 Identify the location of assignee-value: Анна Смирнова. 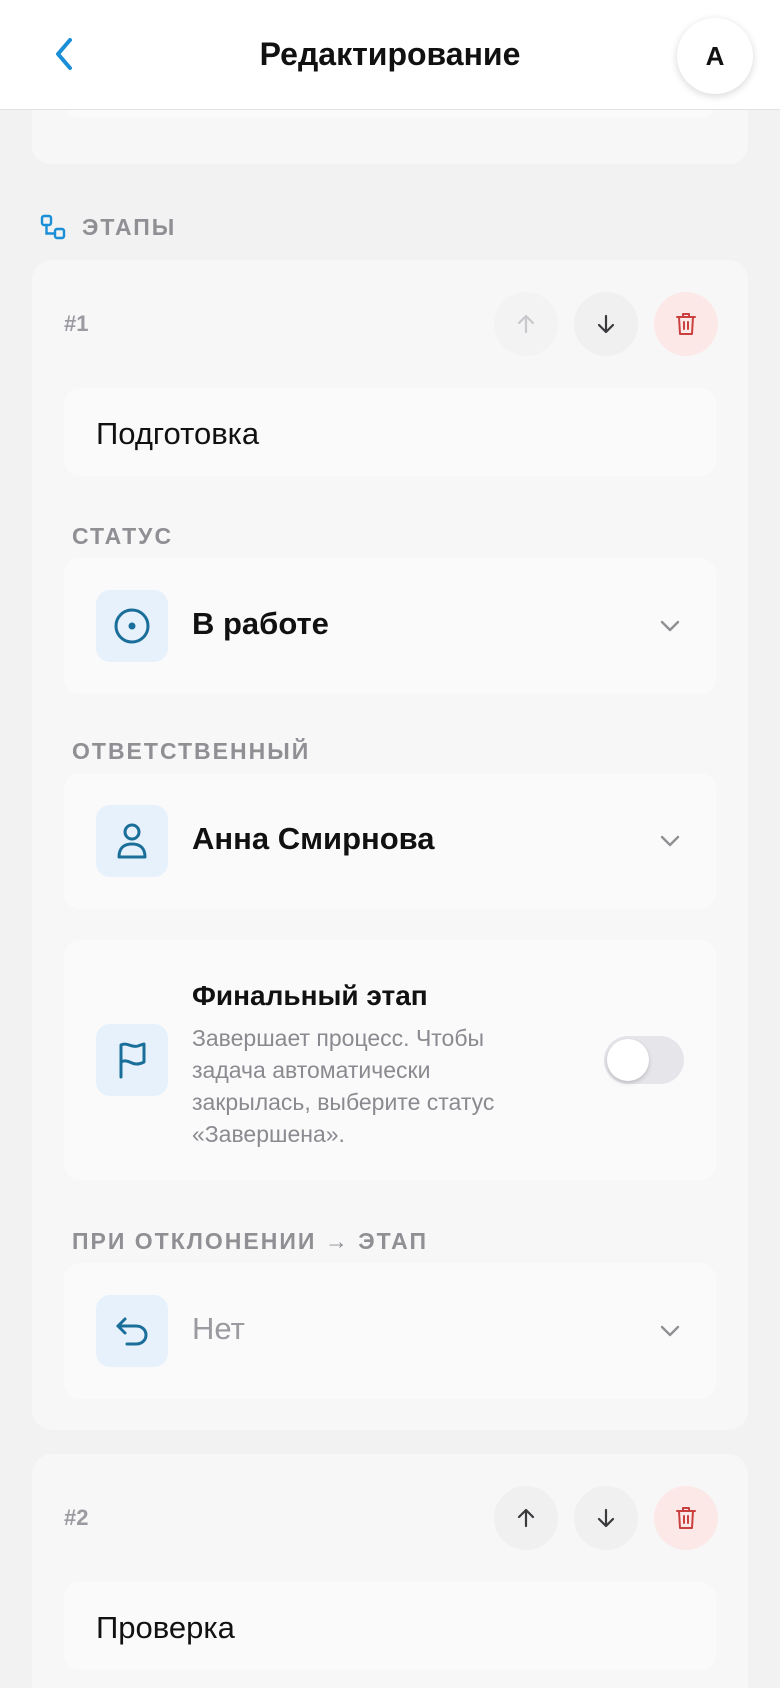
(313, 838).